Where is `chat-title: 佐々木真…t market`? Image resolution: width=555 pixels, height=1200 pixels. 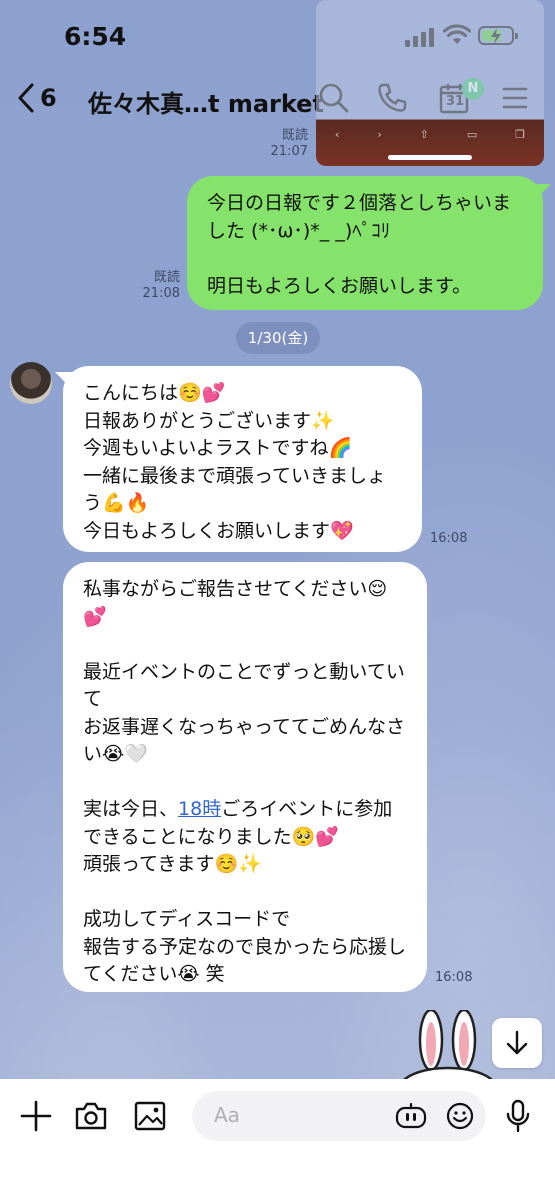 chat-title: 佐々木真…t market is located at coordinates (206, 101).